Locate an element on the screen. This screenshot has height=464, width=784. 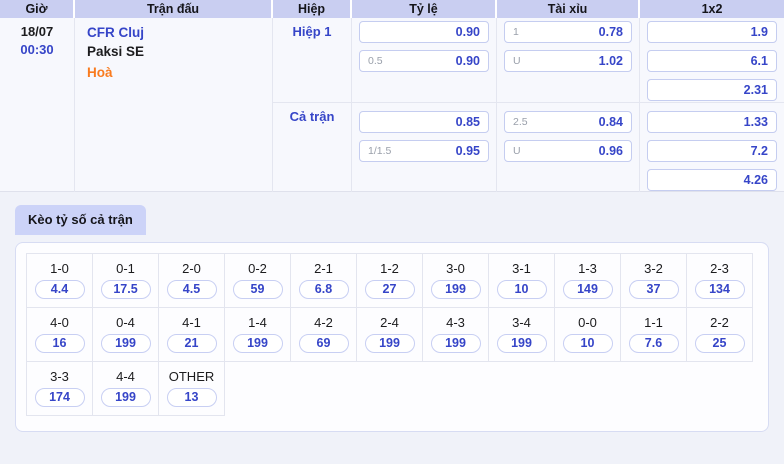
time-cell: 18/07 00:30 is located at coordinates (37, 105).